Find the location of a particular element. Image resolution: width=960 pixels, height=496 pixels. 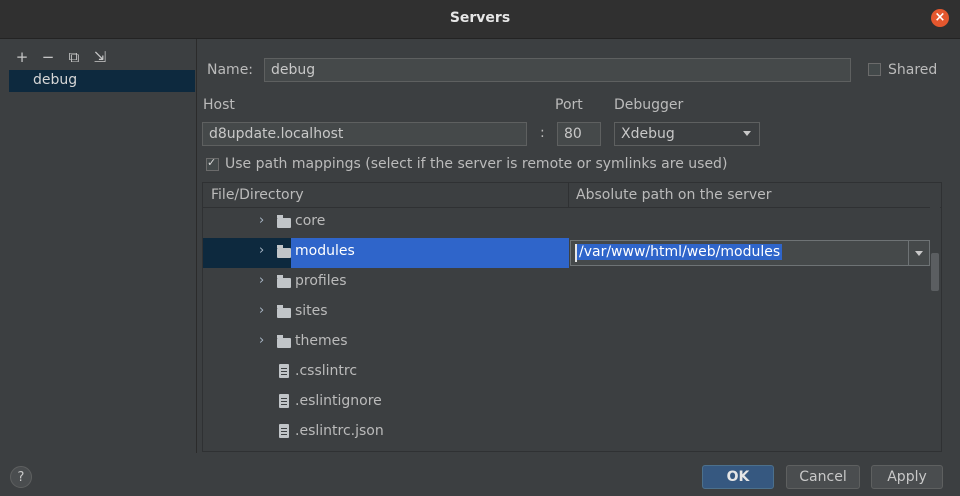

port-label: Port is located at coordinates (569, 105).